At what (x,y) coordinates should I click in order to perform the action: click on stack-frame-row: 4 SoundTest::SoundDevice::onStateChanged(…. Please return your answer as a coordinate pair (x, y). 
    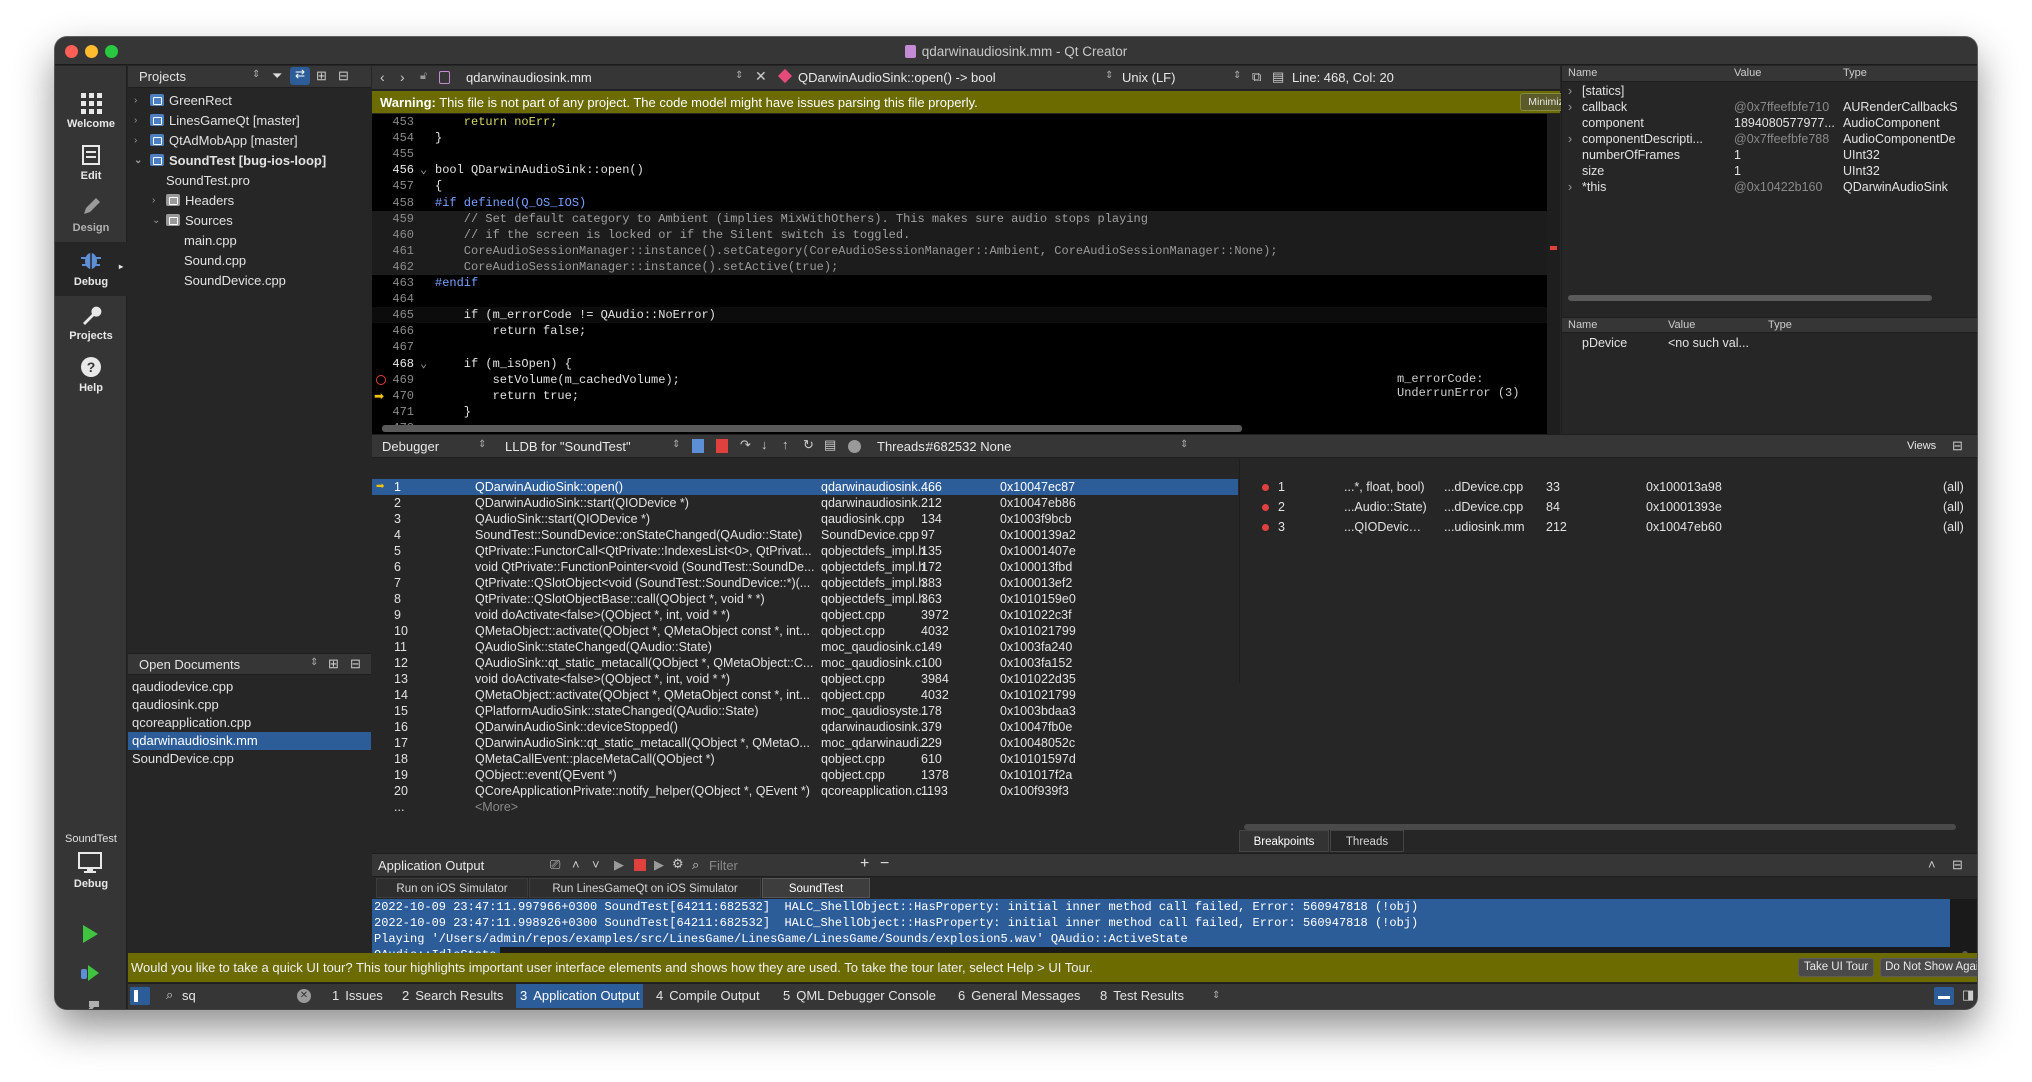
    Looking at the image, I should click on (805, 535).